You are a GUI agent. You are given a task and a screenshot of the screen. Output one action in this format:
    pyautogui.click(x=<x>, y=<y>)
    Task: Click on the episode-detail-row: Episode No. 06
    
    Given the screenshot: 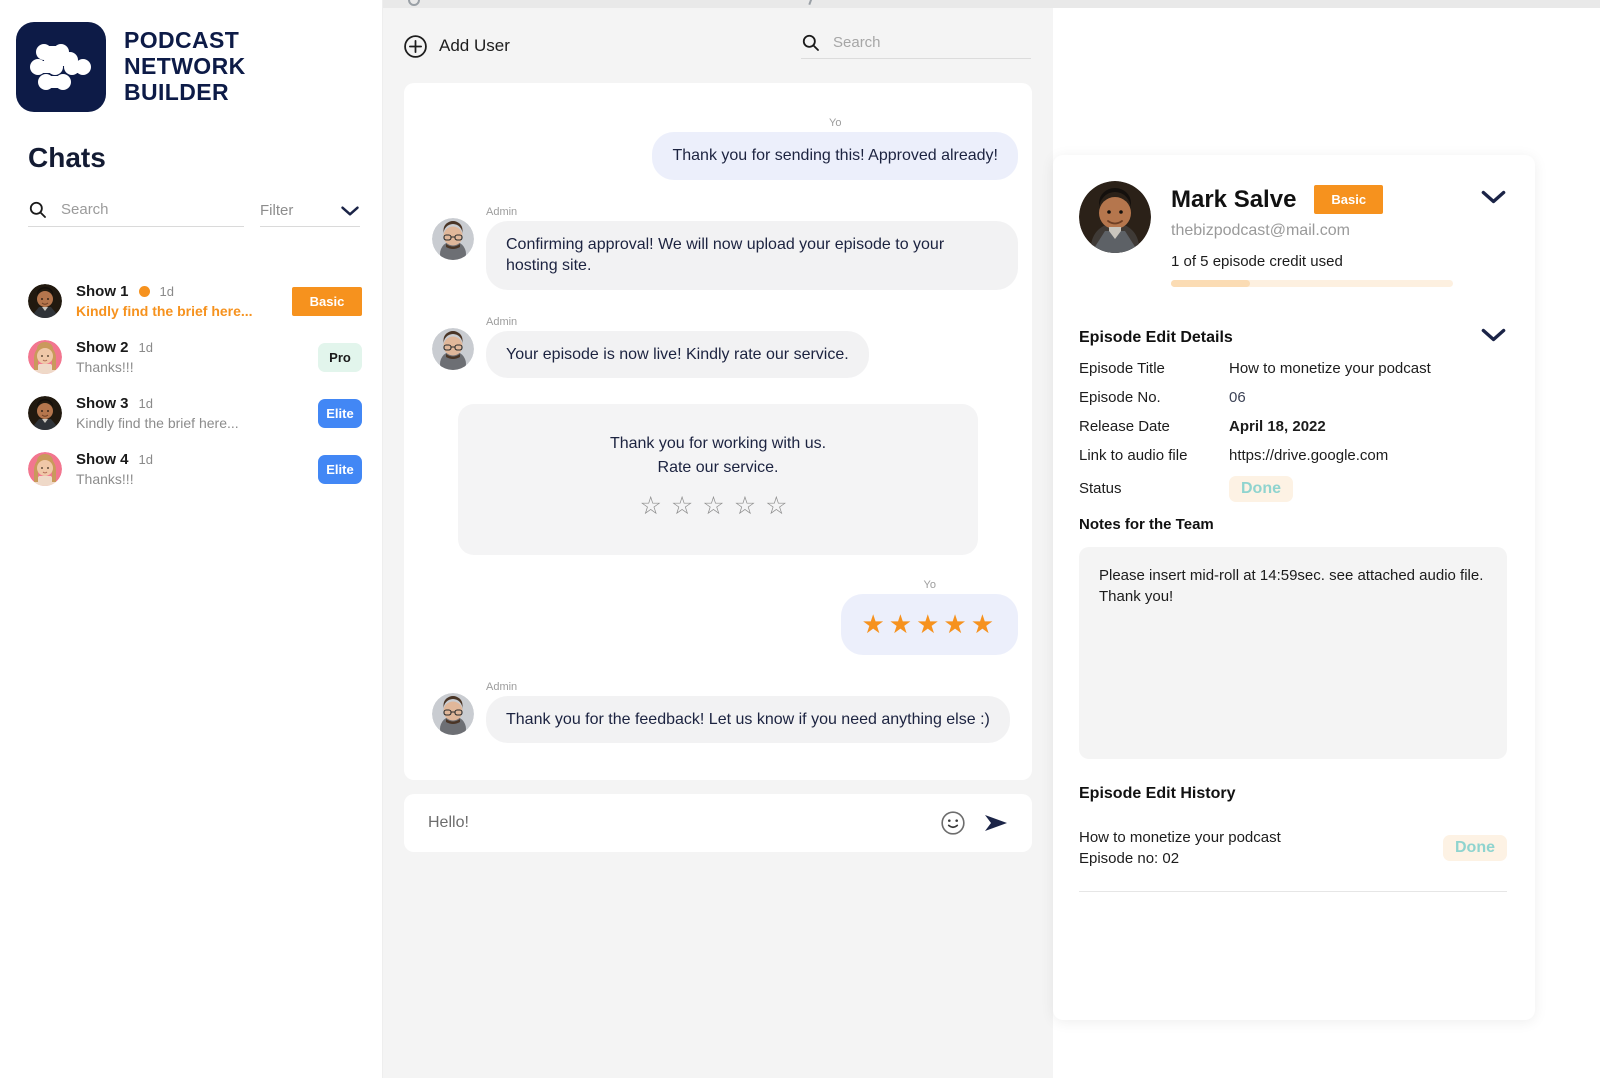 What is the action you would take?
    pyautogui.click(x=1293, y=397)
    